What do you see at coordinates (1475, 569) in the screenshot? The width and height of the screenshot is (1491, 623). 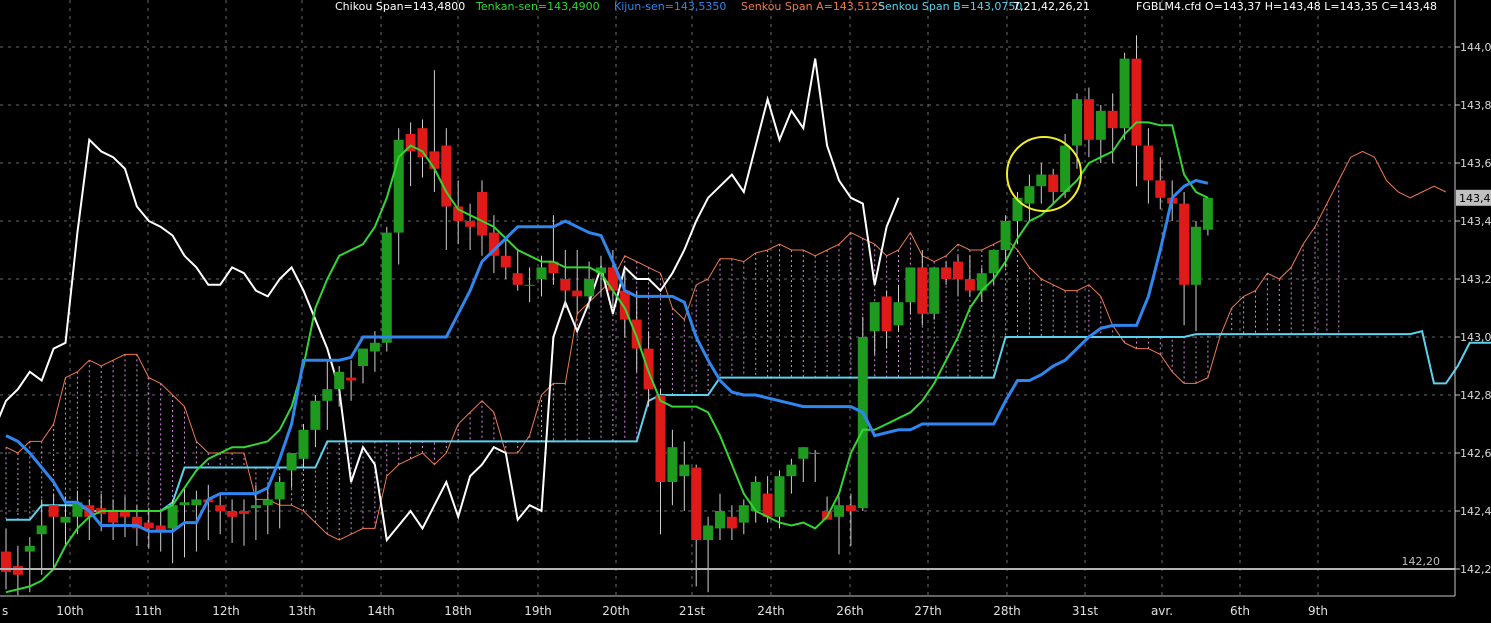 I see `y-tick-label-9: 142,20` at bounding box center [1475, 569].